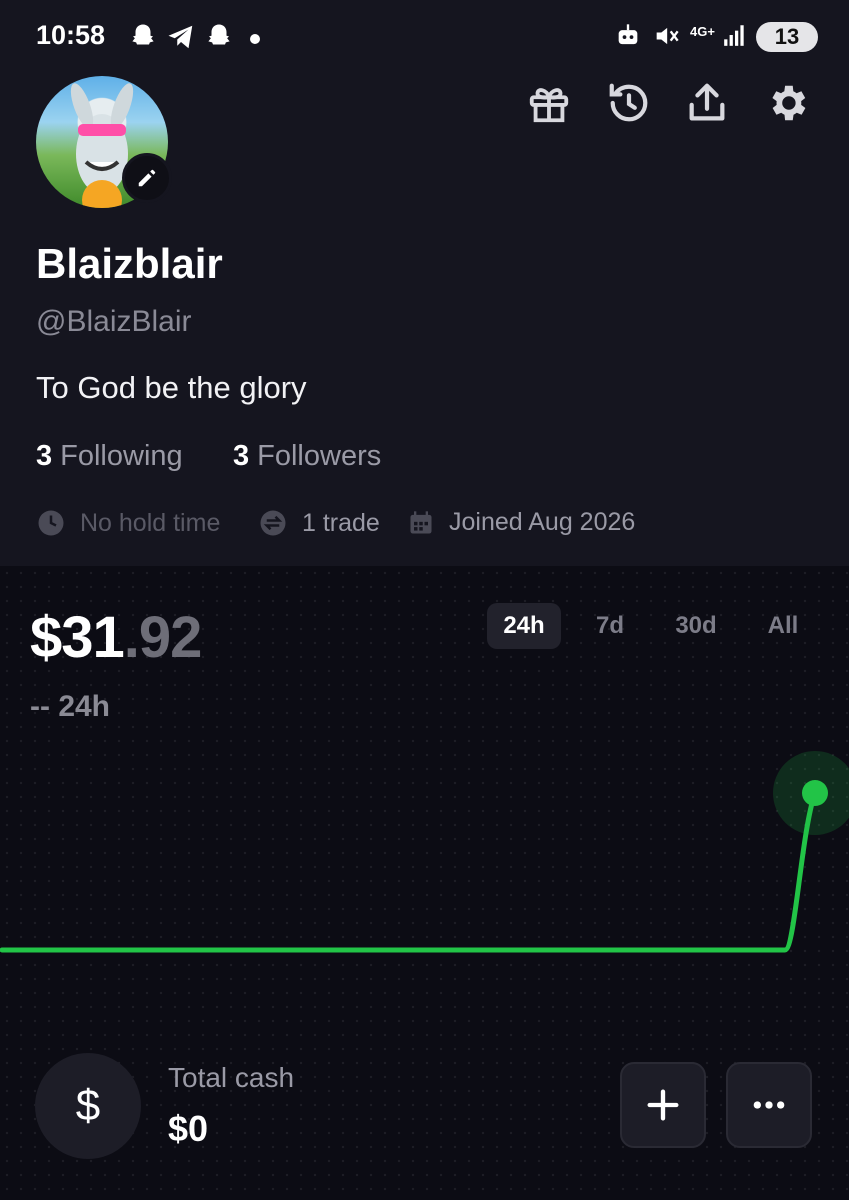  What do you see at coordinates (255, 39) in the screenshot?
I see `notification-dot-icon` at bounding box center [255, 39].